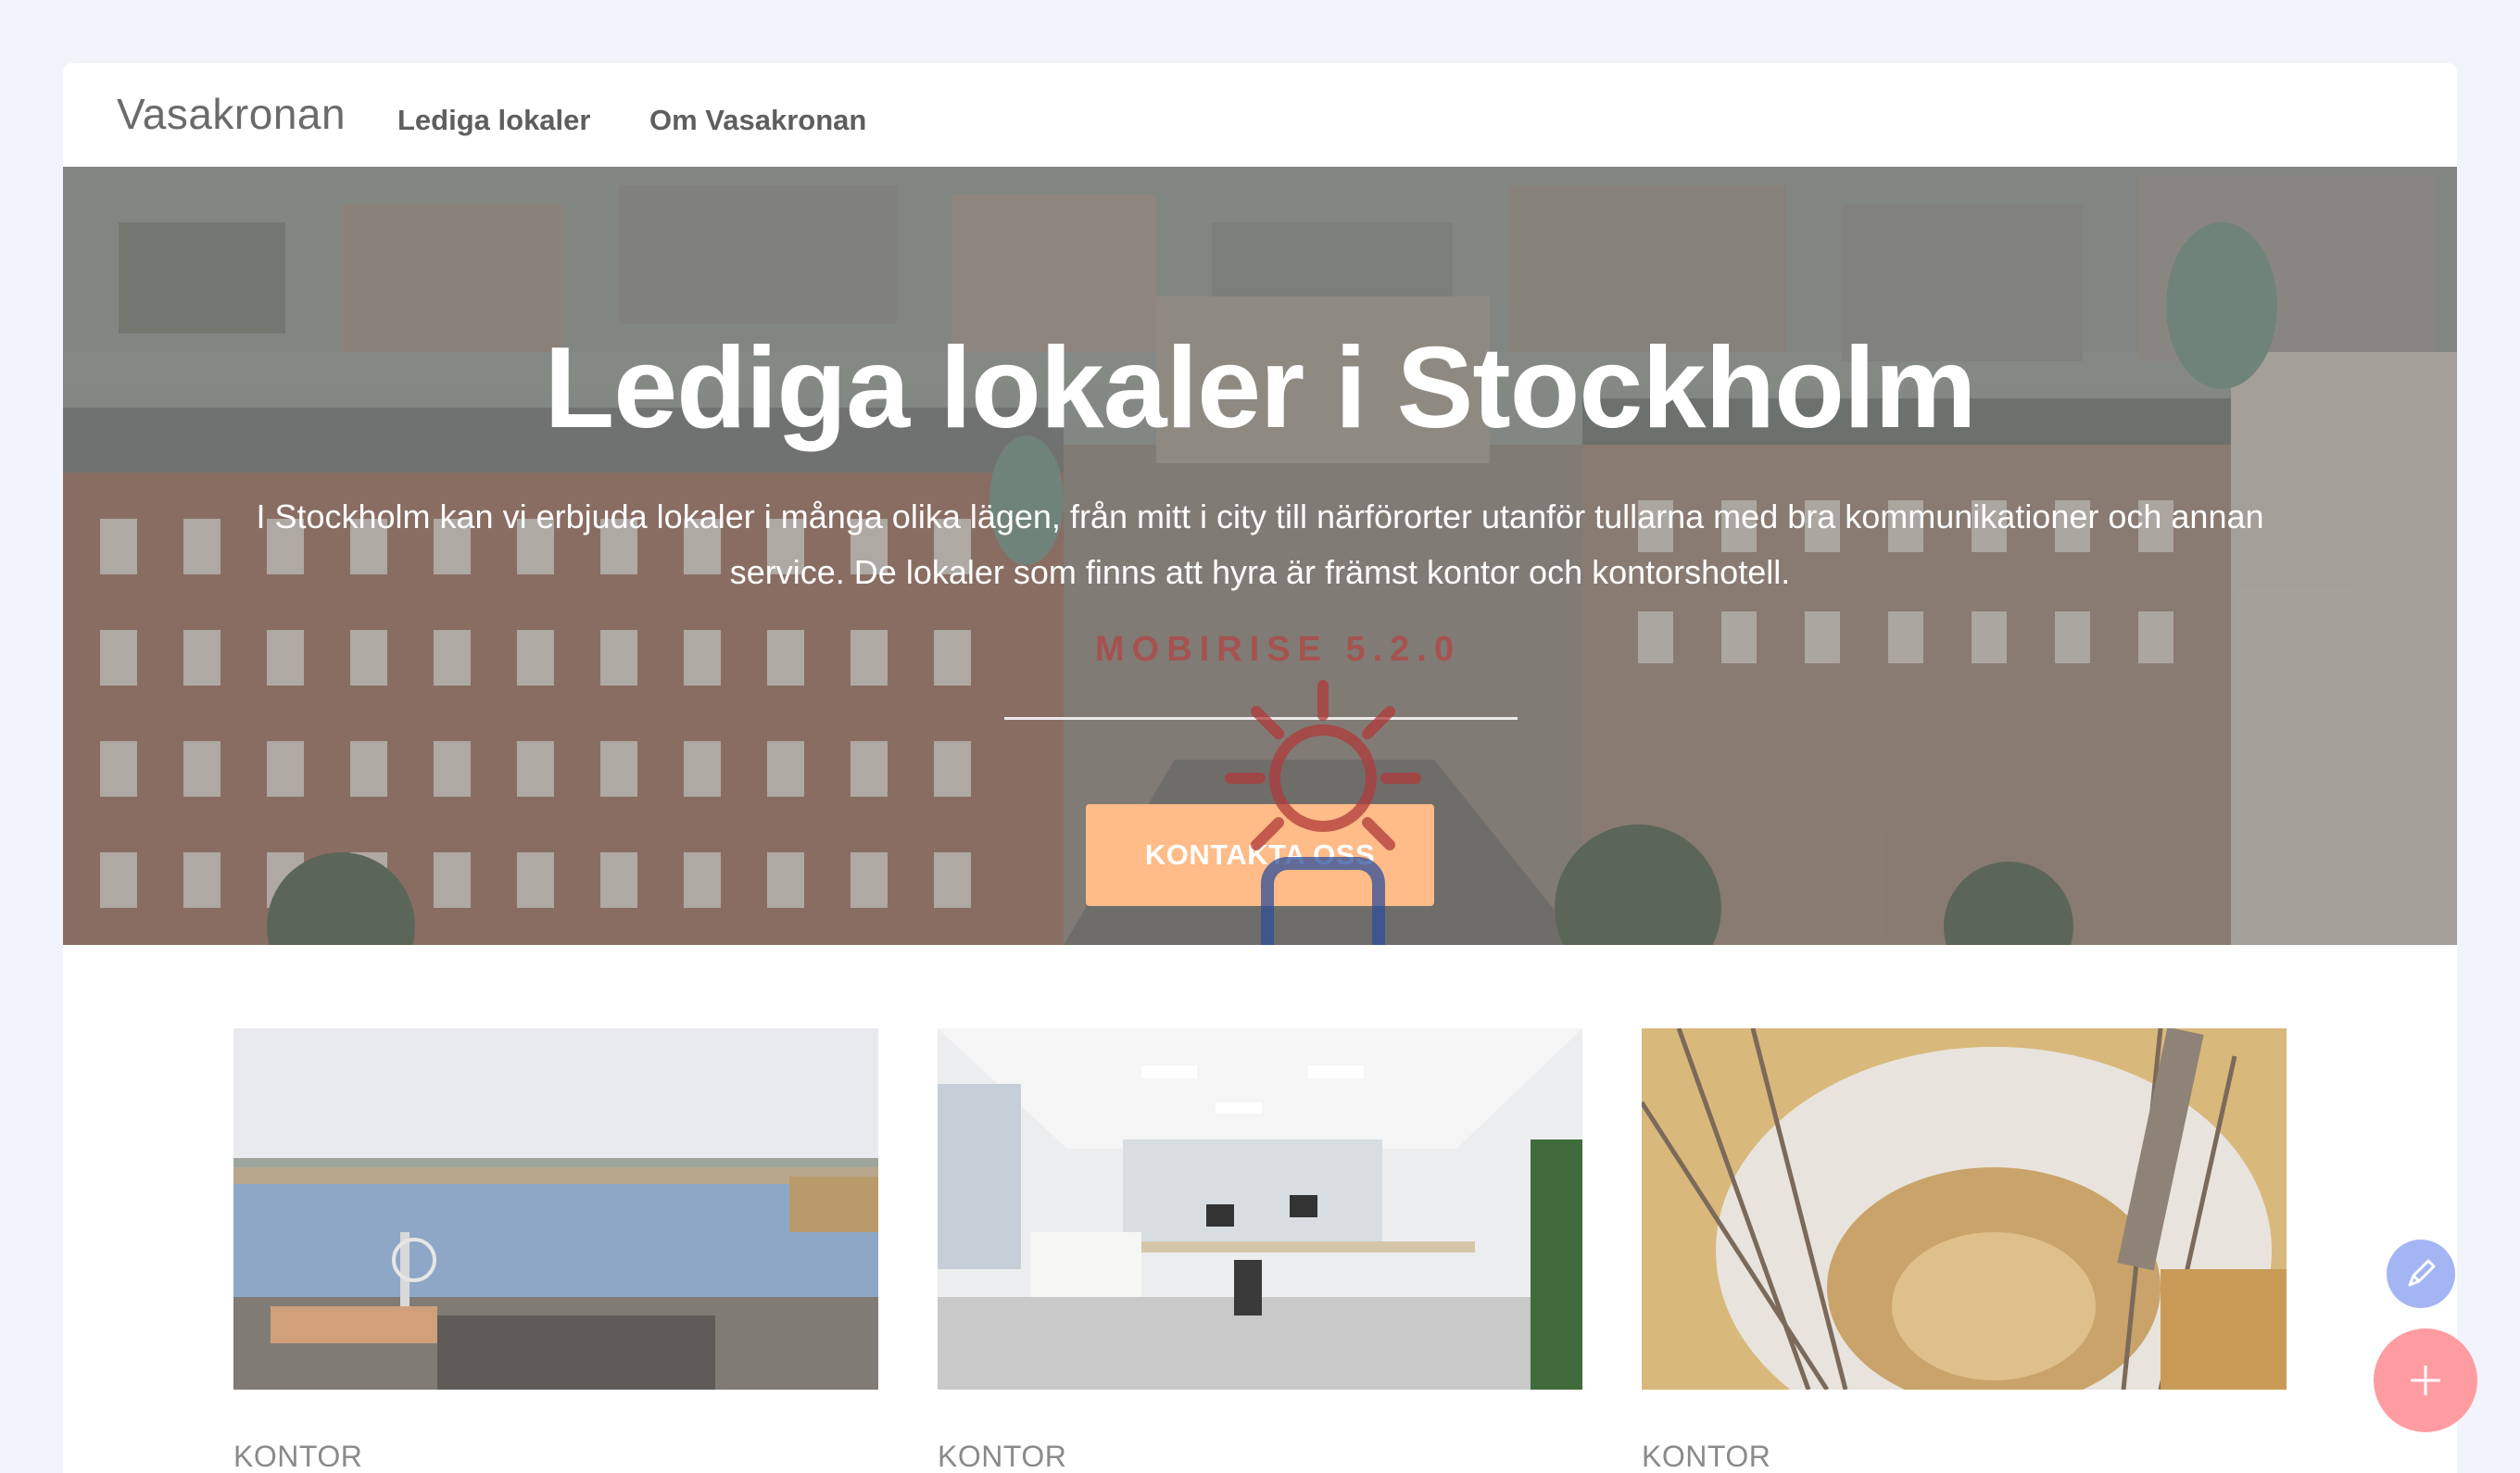 The image size is (2520, 1473). I want to click on plus-icon, so click(2425, 1380).